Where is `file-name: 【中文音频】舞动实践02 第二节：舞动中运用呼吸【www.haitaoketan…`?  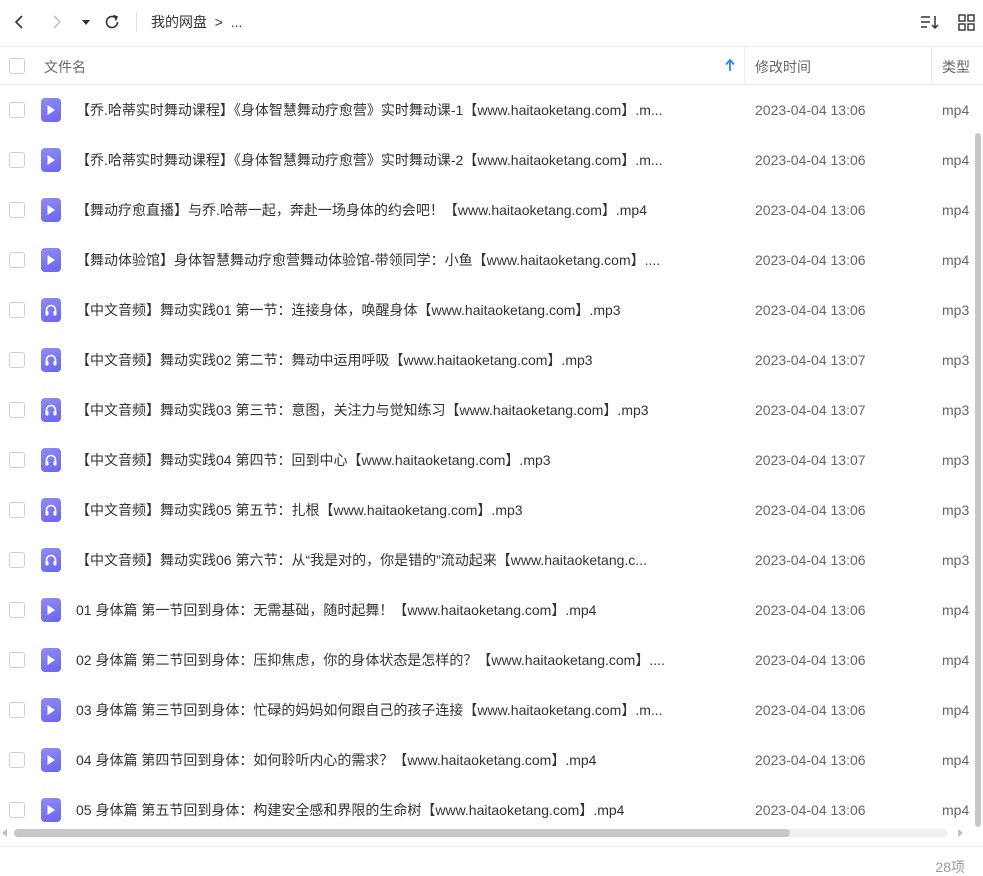 file-name: 【中文音频】舞动实践02 第二节：舞动中运用呼吸【www.haitaoketan… is located at coordinates (406, 360).